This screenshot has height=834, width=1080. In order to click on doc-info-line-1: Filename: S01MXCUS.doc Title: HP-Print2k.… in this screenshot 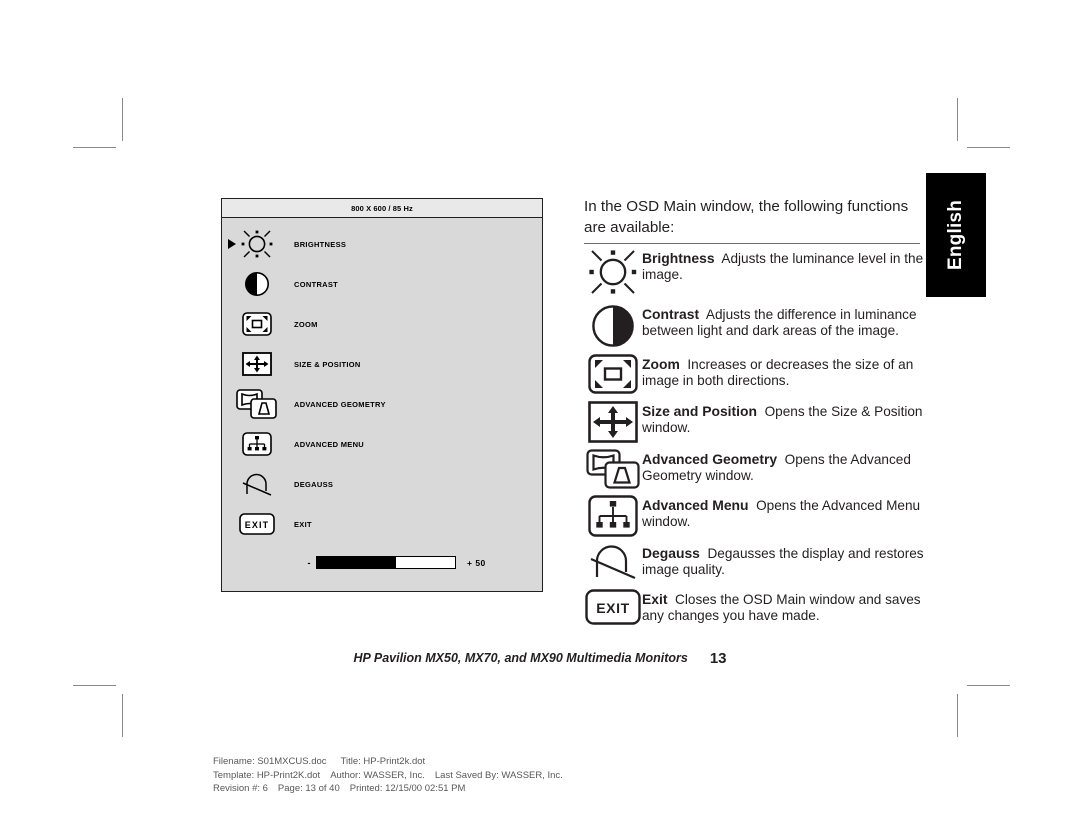, I will do `click(513, 762)`.